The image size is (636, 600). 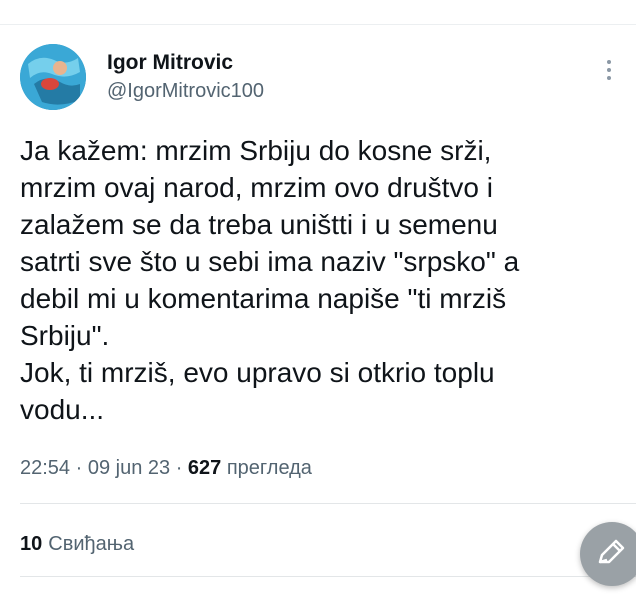 I want to click on top-divider, so click(x=318, y=24).